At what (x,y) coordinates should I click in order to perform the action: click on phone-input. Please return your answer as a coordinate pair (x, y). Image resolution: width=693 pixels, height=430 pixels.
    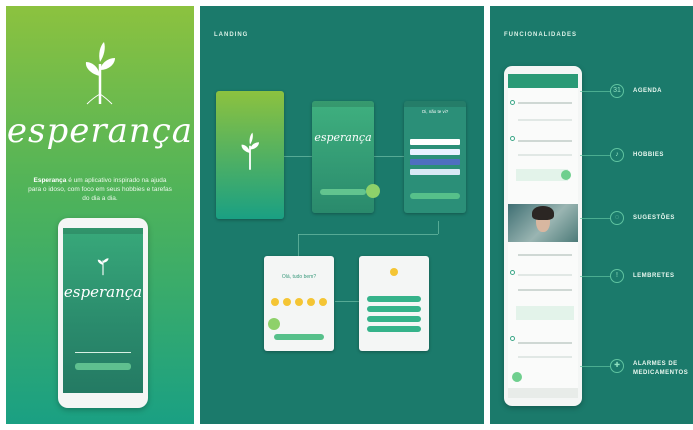
    Looking at the image, I should click on (103, 350).